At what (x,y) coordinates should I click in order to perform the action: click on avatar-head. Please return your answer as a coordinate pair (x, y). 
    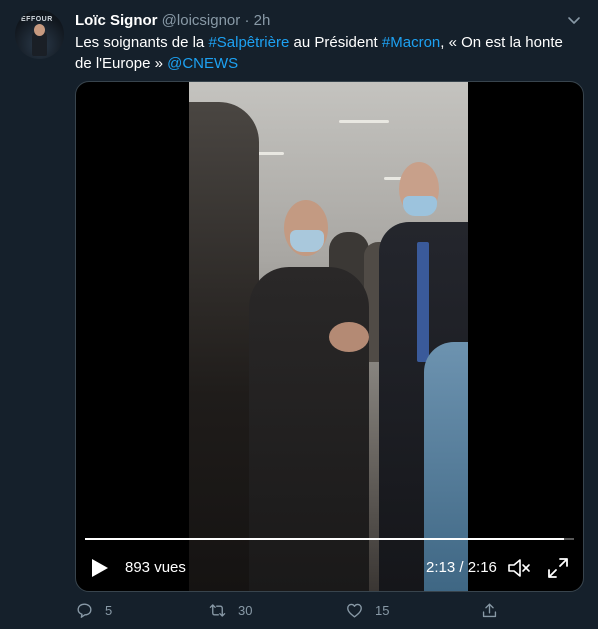
    Looking at the image, I should click on (39, 30).